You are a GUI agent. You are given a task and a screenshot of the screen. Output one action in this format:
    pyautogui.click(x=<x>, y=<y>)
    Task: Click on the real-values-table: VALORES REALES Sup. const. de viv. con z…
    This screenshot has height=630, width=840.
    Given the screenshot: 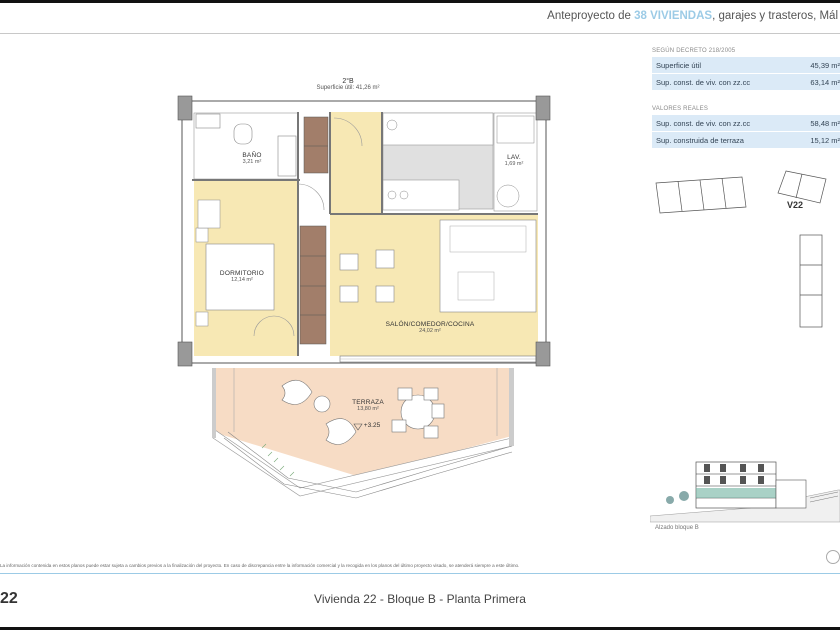 What is the action you would take?
    pyautogui.click(x=746, y=127)
    